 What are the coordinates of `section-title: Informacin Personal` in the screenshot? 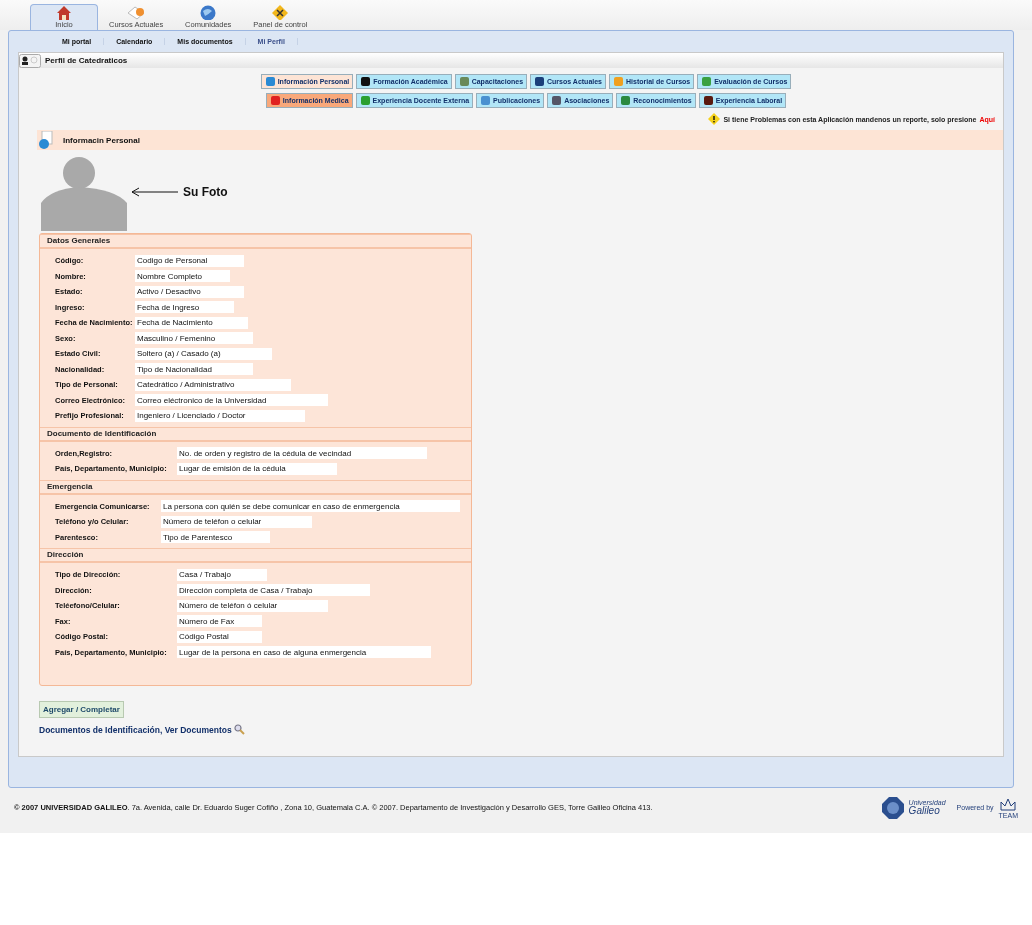 It's located at (101, 140).